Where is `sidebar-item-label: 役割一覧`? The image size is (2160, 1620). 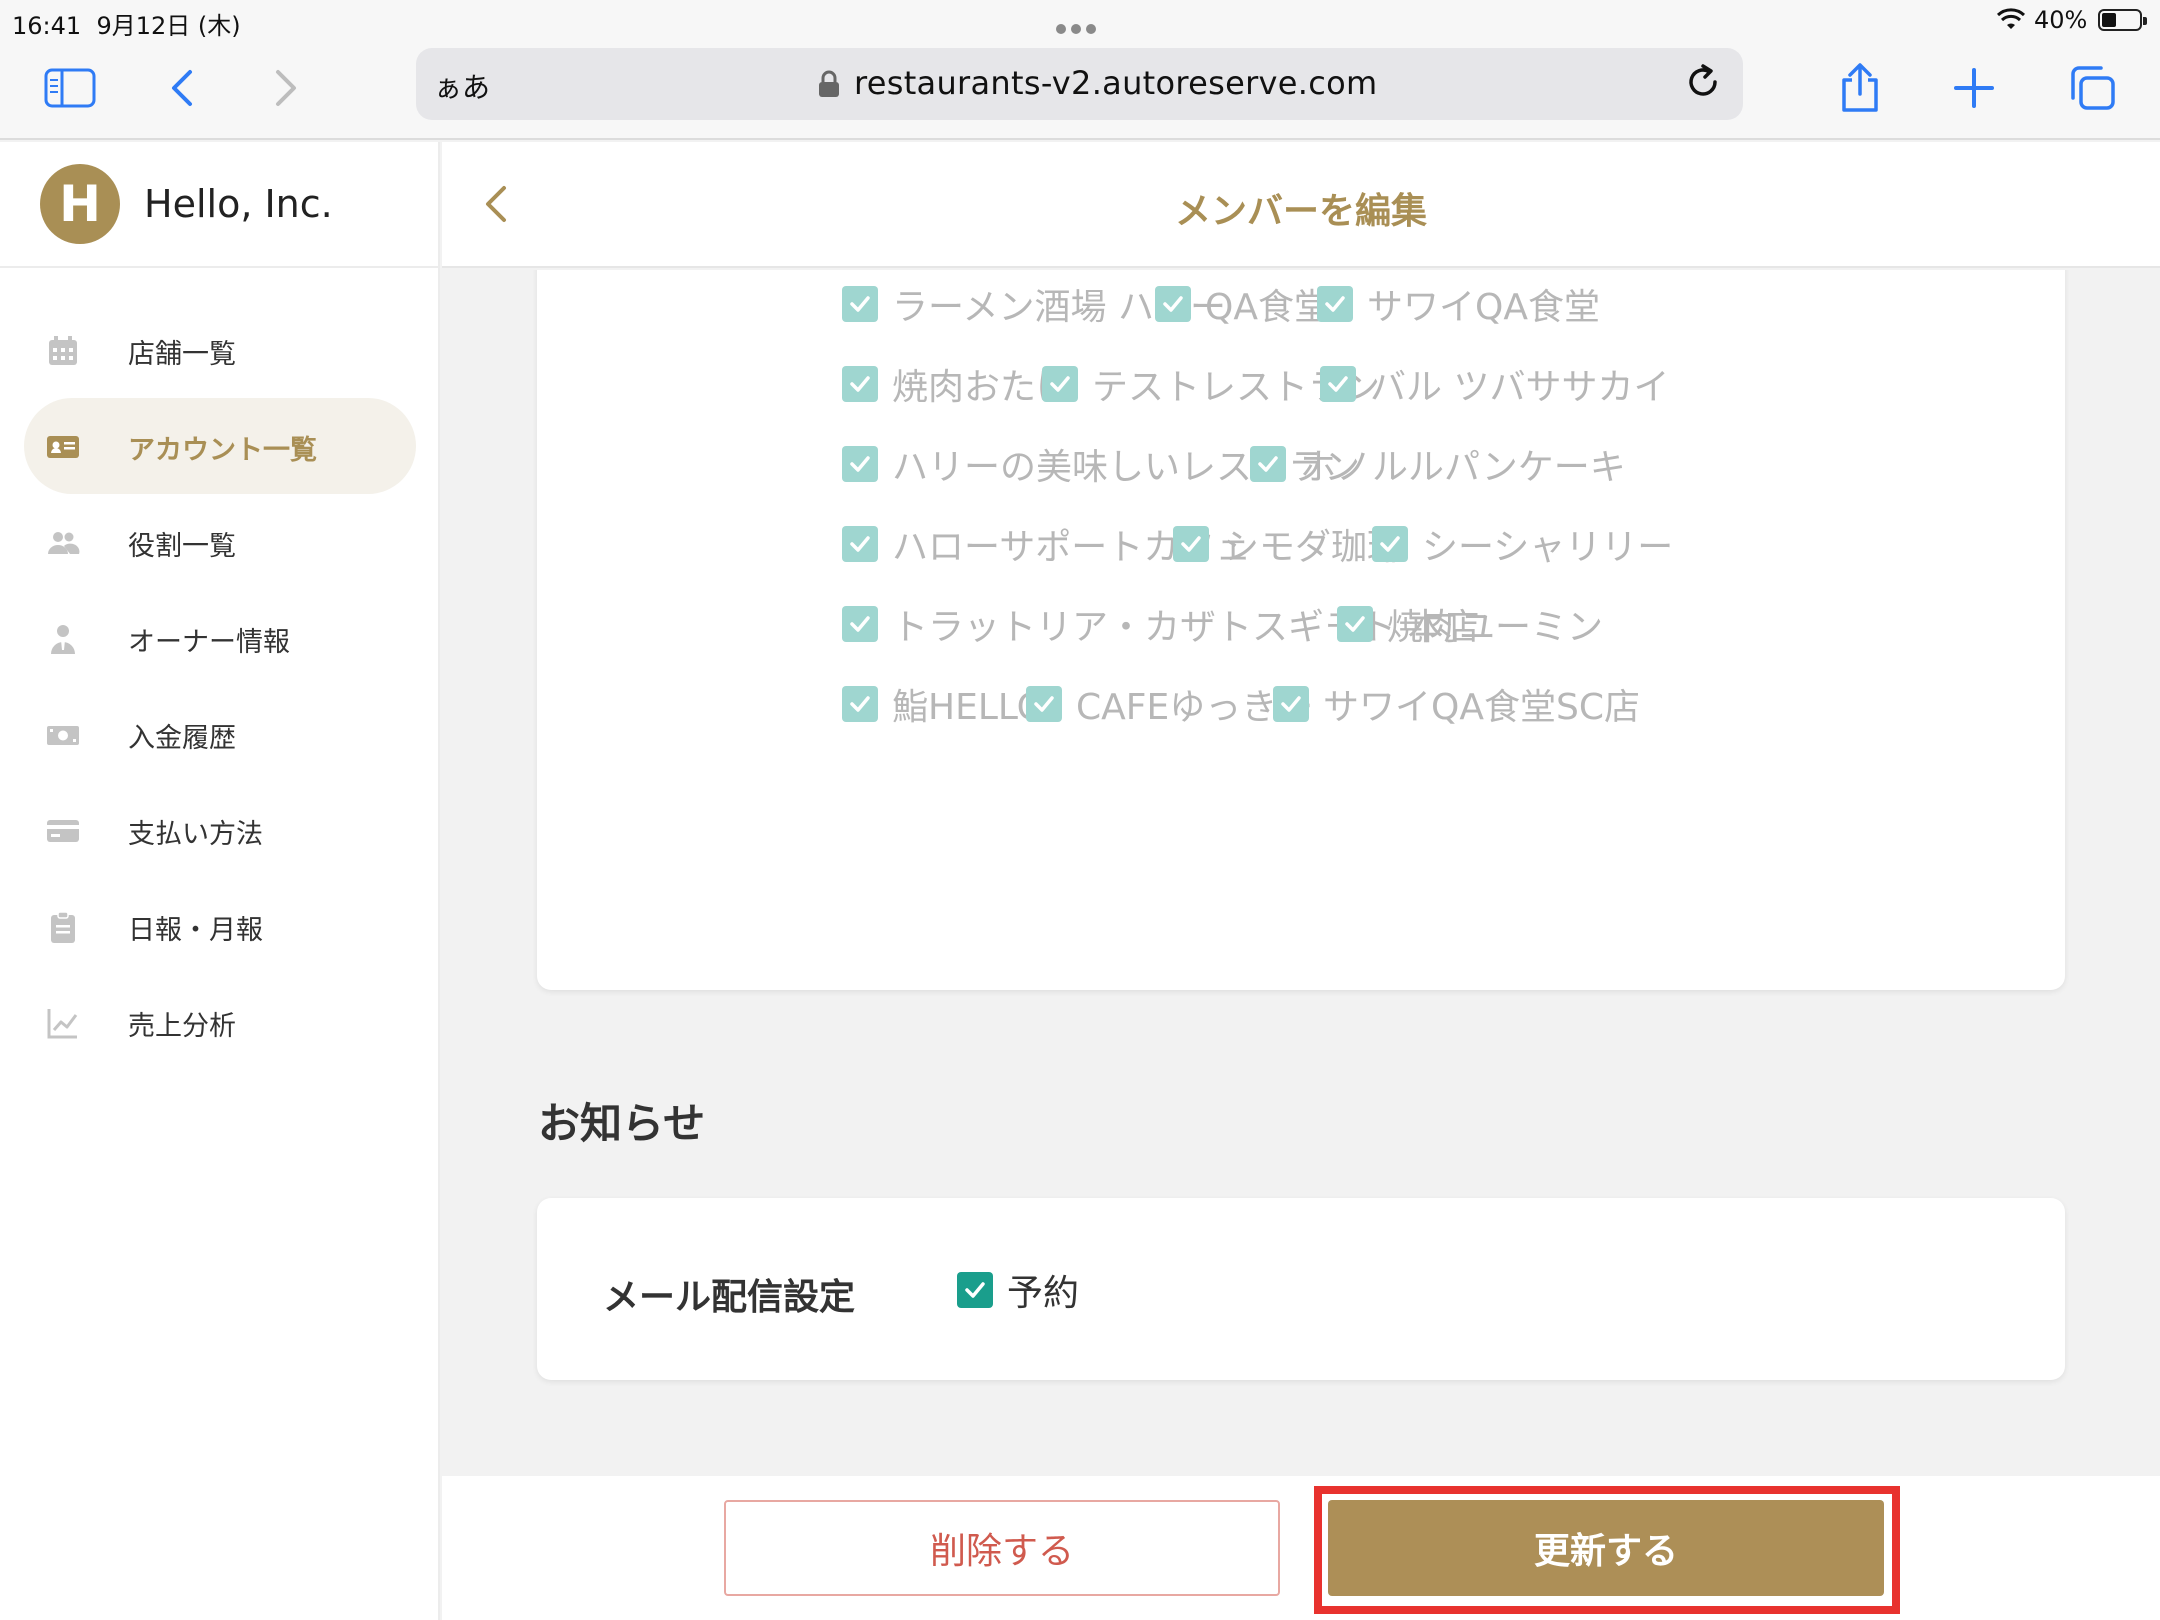 sidebar-item-label: 役割一覧 is located at coordinates (182, 546).